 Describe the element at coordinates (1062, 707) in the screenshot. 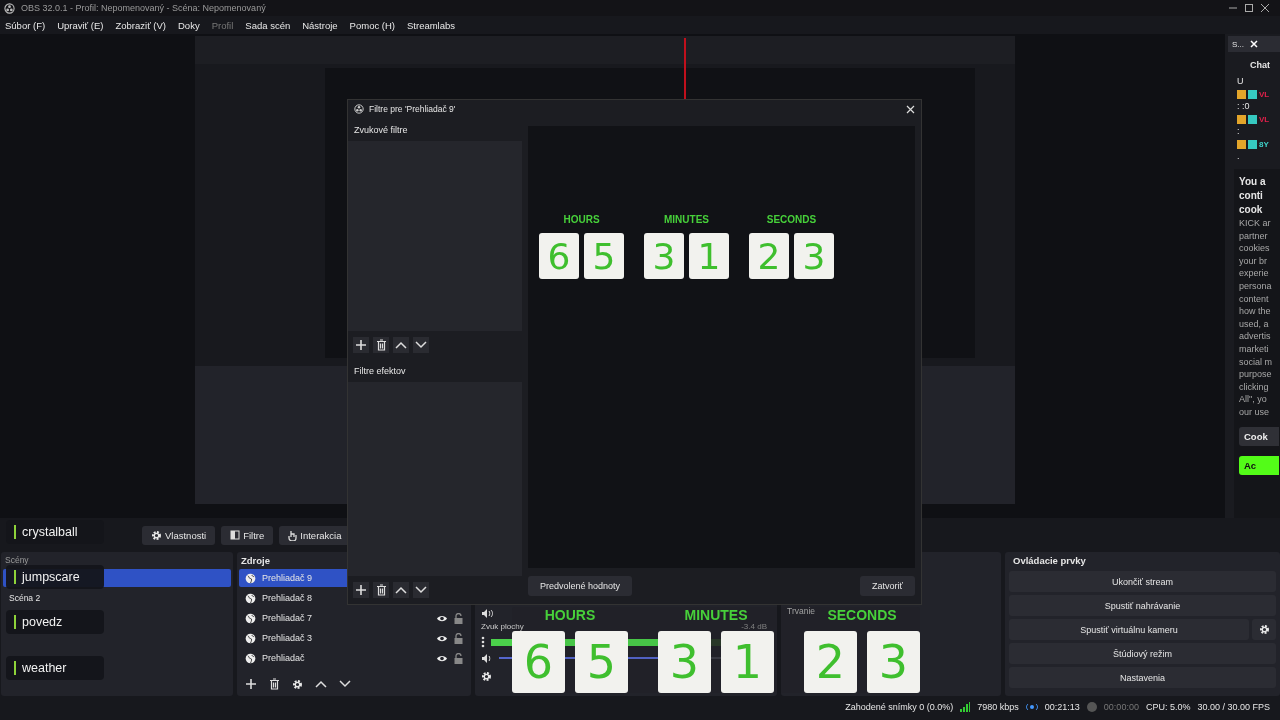

I see `stream-time: 00:21:13` at that location.